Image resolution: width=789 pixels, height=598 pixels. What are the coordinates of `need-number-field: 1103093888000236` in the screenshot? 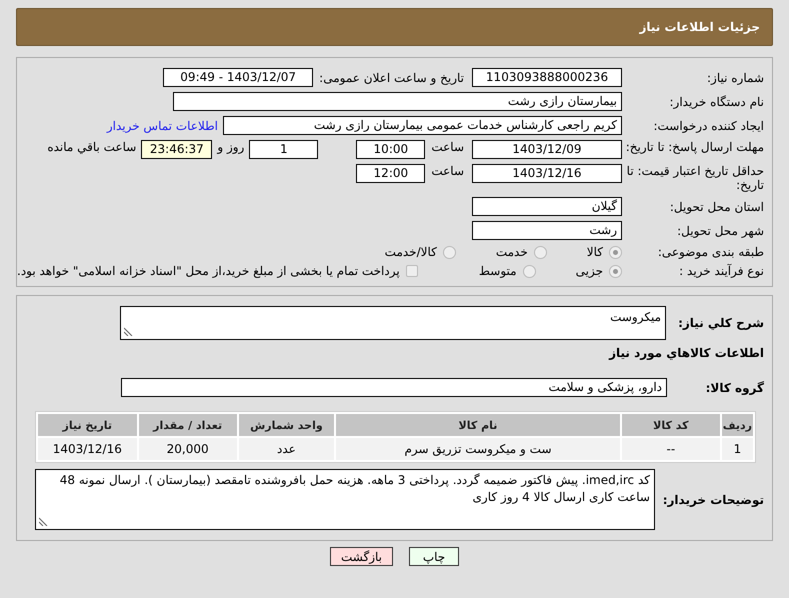 It's located at (547, 77).